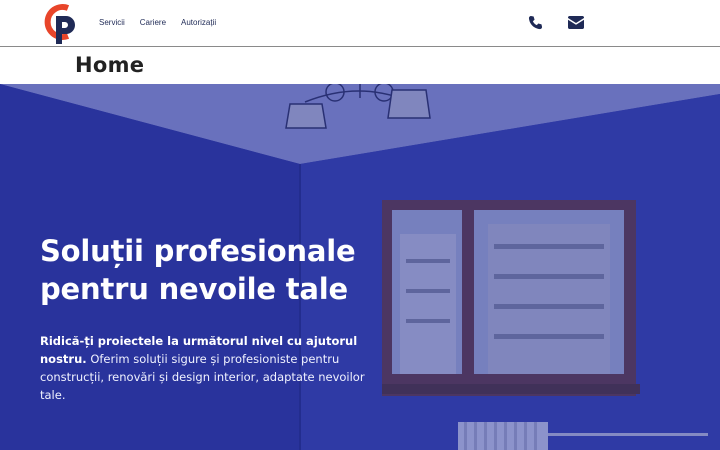 This screenshot has height=450, width=720. I want to click on nav-link-servicii: Servicii, so click(112, 22).